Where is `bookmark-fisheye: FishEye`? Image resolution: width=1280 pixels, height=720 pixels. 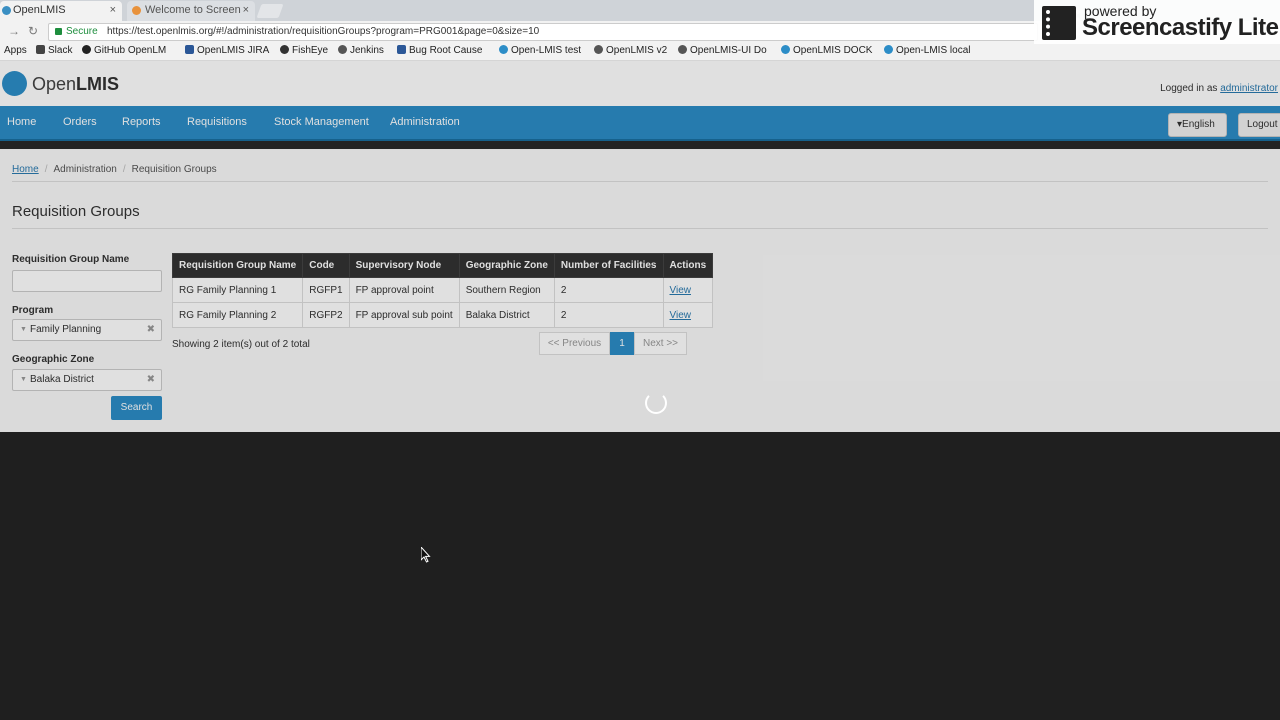 bookmark-fisheye: FishEye is located at coordinates (304, 50).